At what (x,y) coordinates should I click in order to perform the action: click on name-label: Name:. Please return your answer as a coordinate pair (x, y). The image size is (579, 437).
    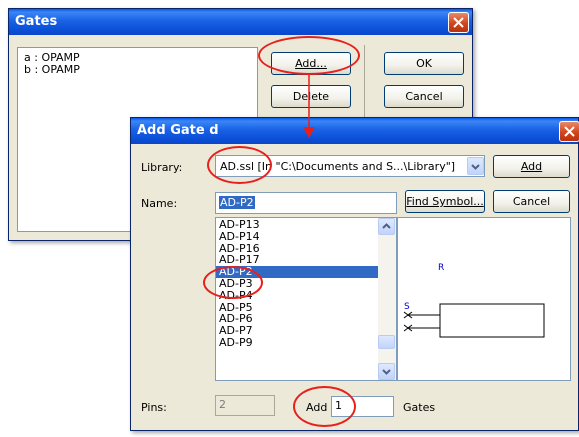
    Looking at the image, I should click on (159, 203).